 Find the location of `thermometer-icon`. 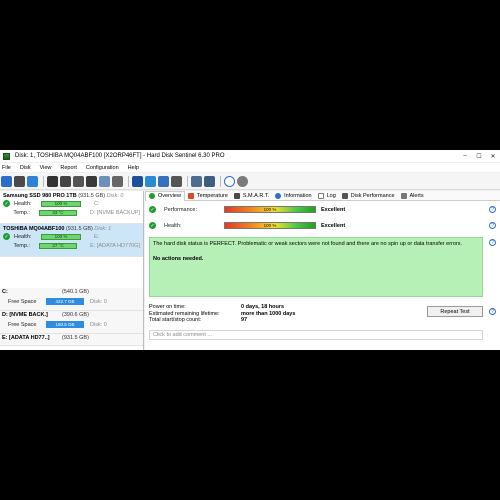

thermometer-icon is located at coordinates (190, 195).